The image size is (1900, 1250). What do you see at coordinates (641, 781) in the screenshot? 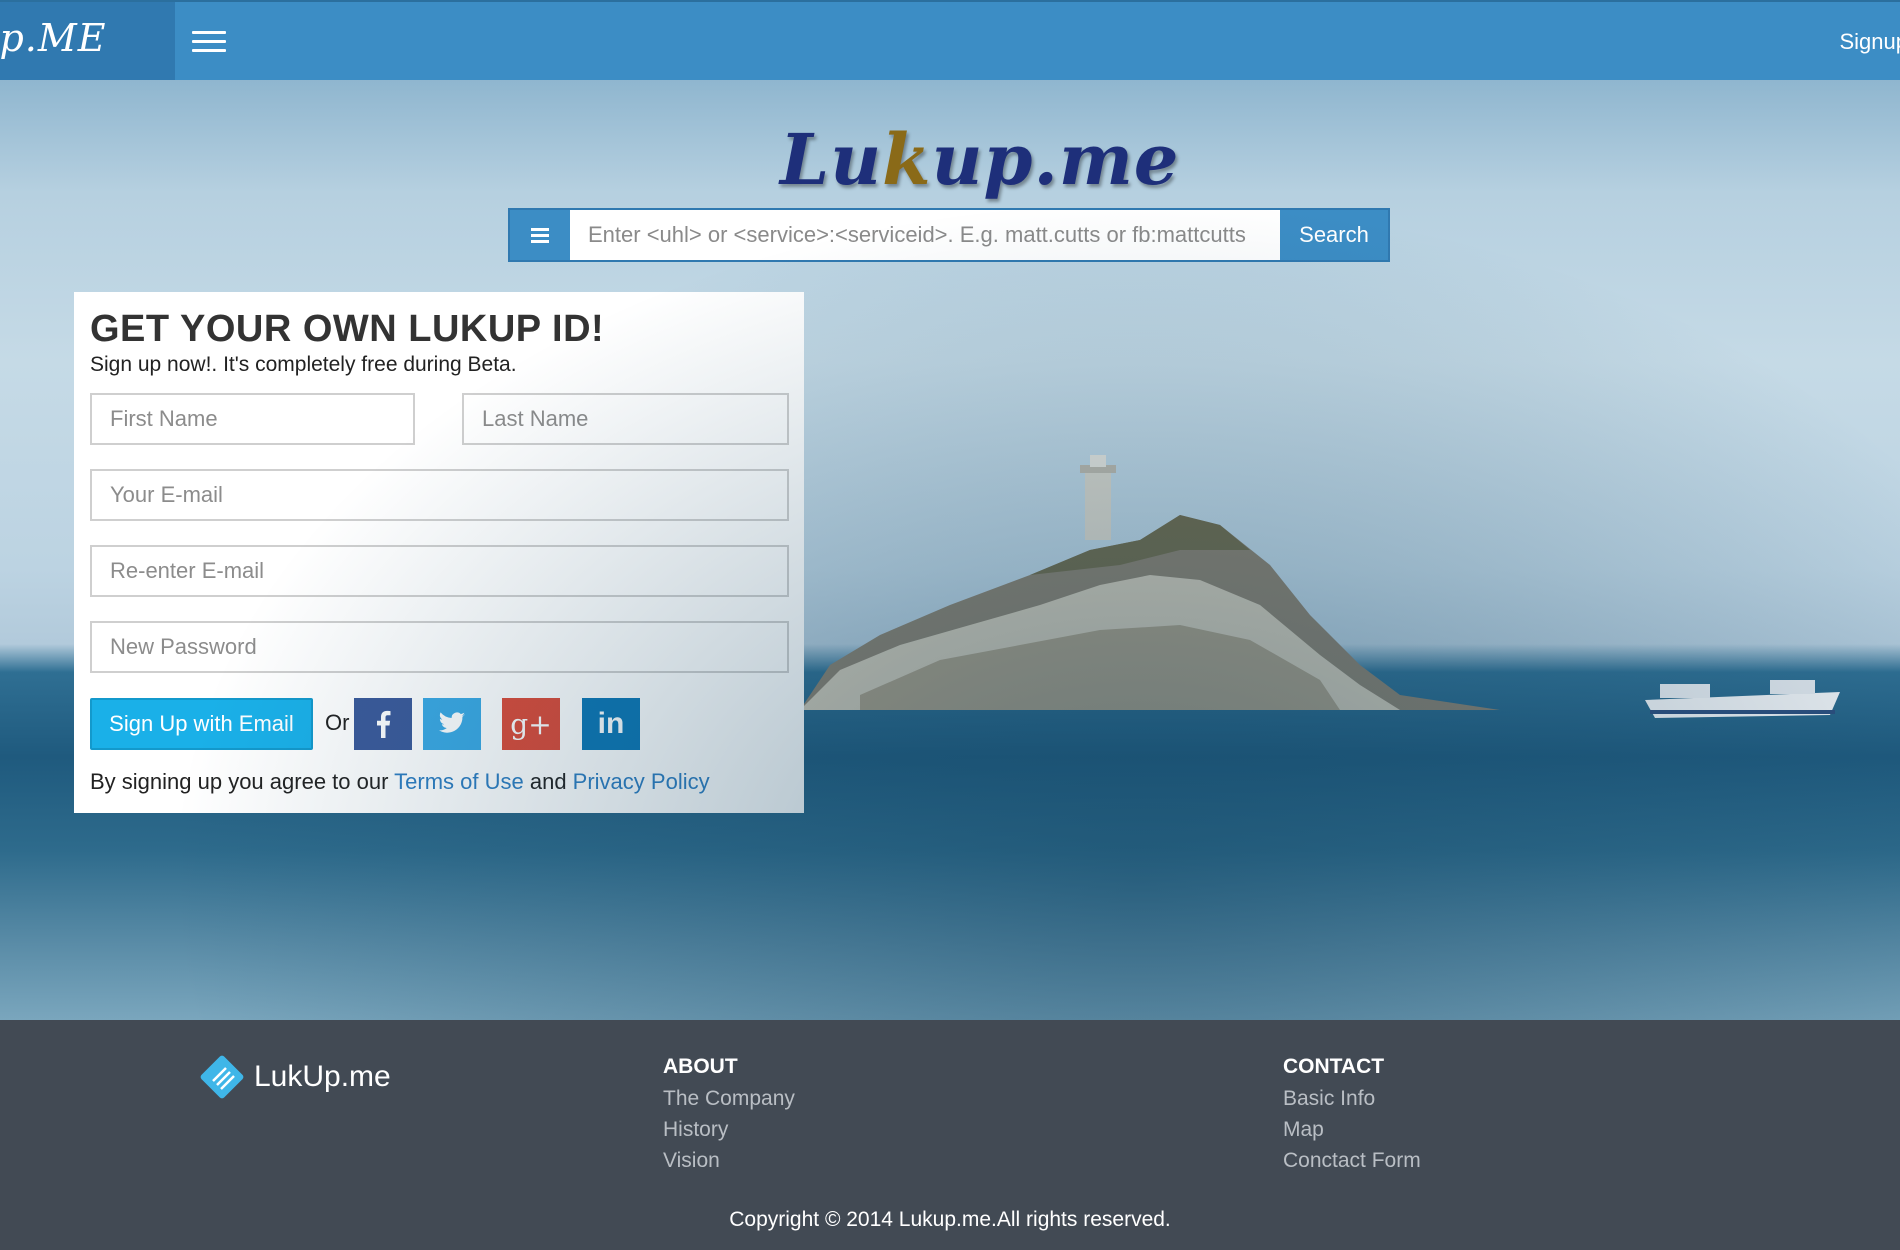
I see `privacy-policy-link: Privacy Policy` at bounding box center [641, 781].